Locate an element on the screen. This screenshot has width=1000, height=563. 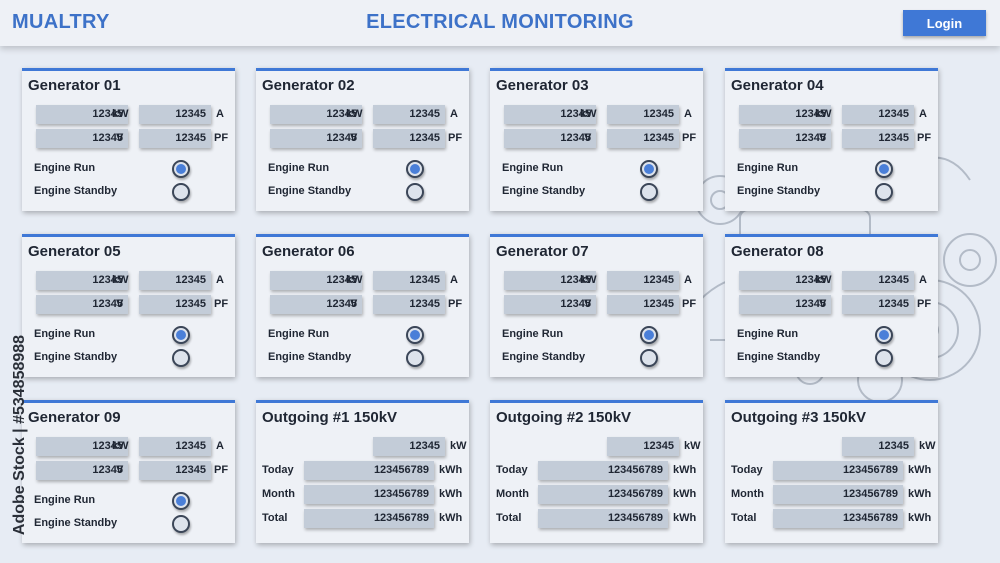
total-value: 123456789 is located at coordinates (603, 518).